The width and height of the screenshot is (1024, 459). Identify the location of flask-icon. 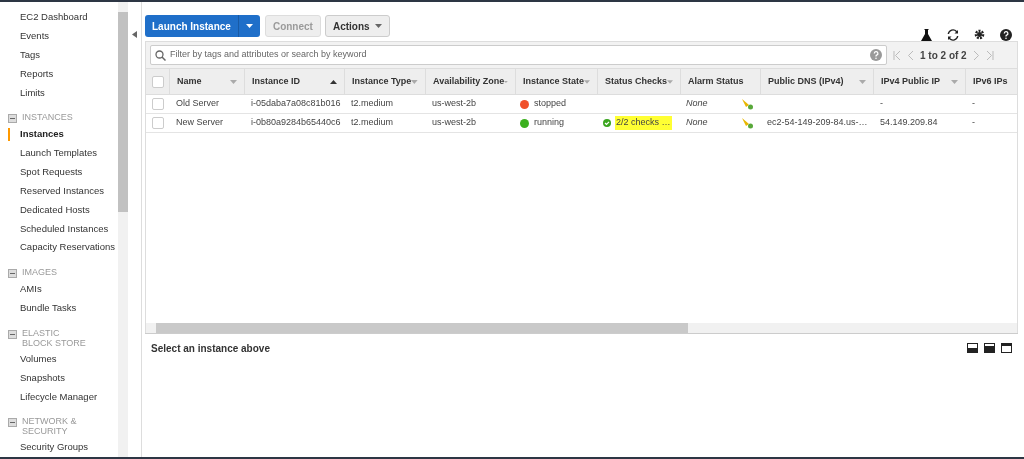
(926, 34).